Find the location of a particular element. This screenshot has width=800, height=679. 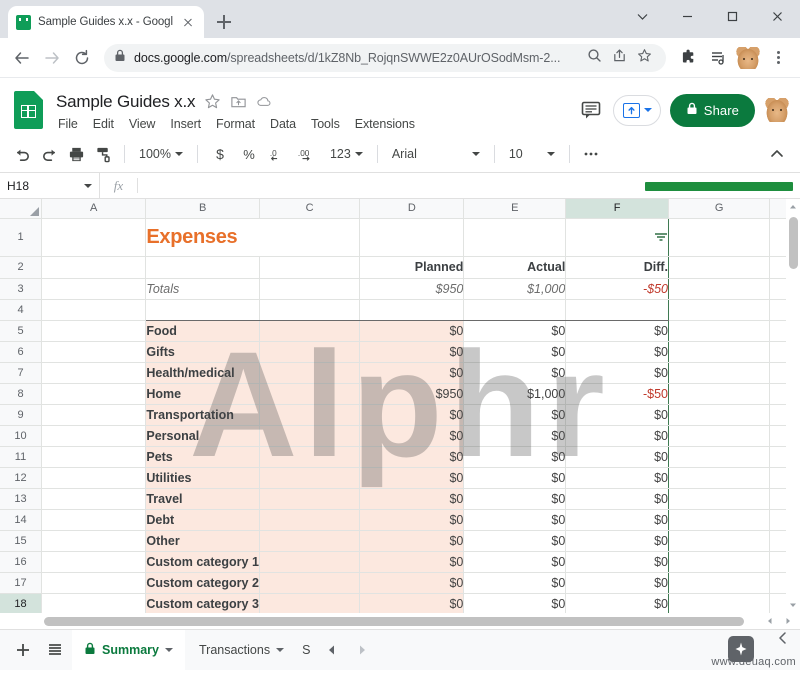

cell-b17-category: Custom category 2 is located at coordinates (202, 582).